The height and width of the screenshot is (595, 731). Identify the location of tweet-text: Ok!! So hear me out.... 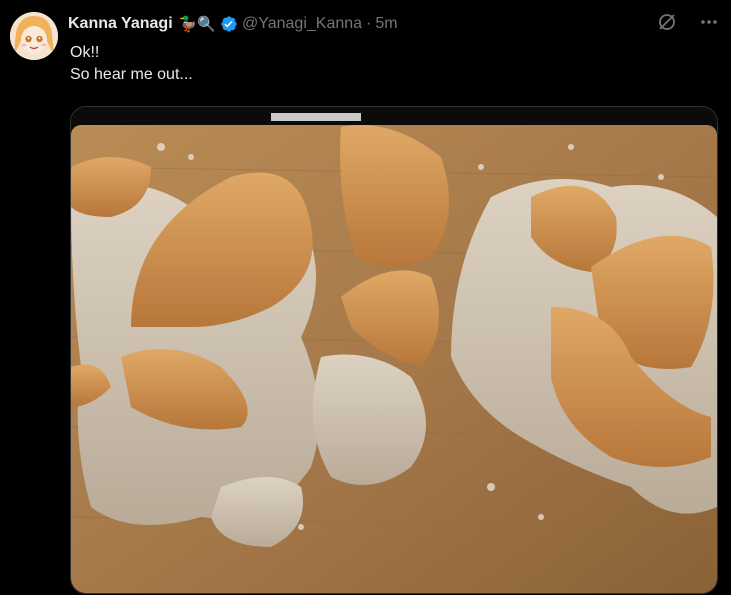
(131, 64).